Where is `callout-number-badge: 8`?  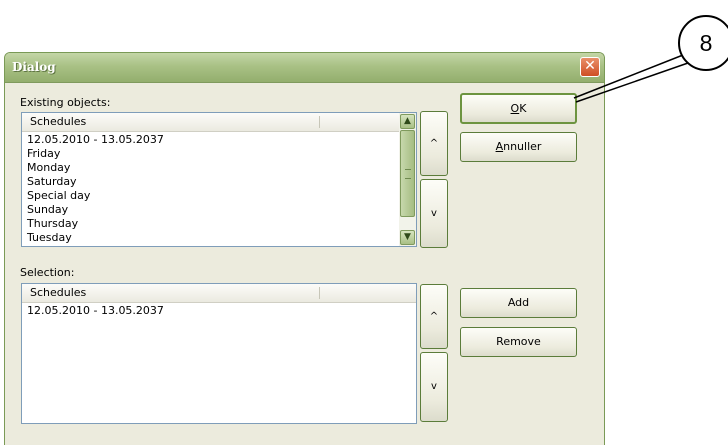
callout-number-badge: 8 is located at coordinates (703, 43).